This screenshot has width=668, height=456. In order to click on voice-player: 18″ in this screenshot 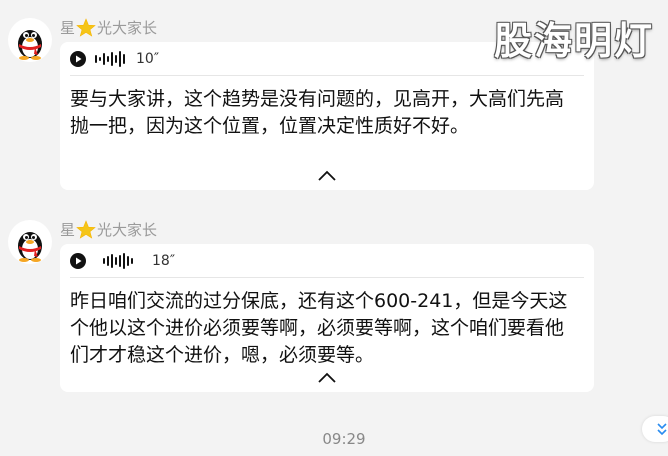, I will do `click(122, 261)`.